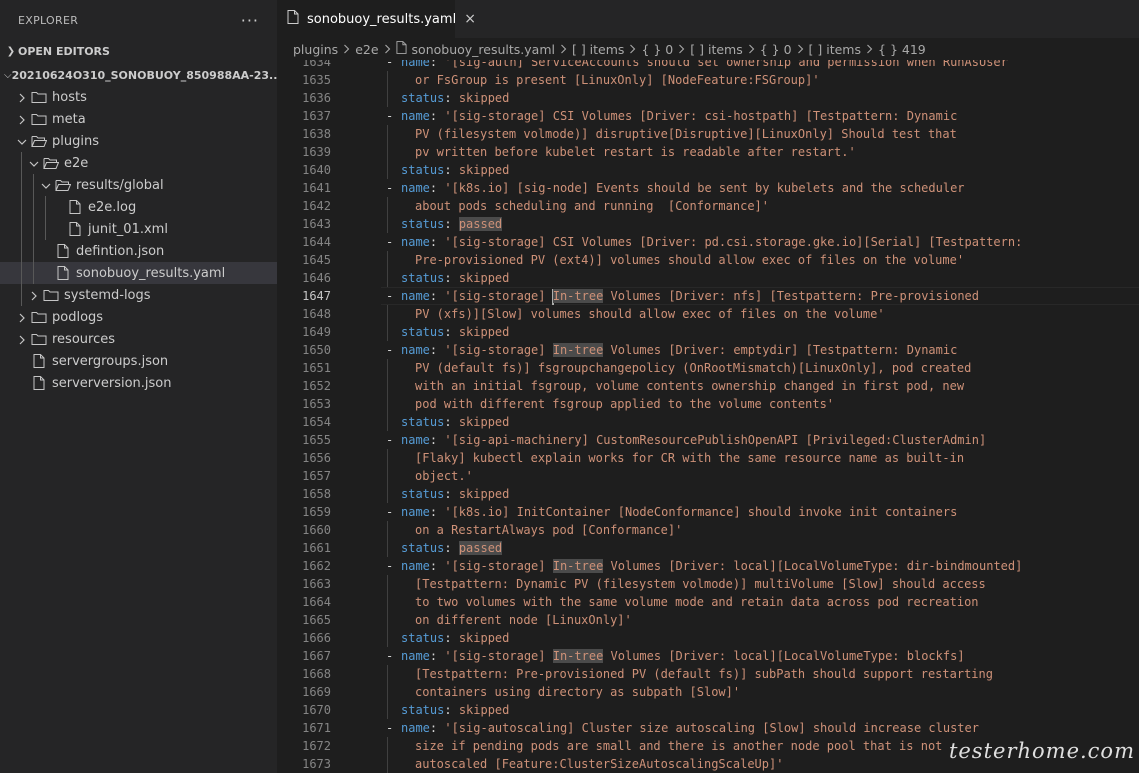 The height and width of the screenshot is (773, 1139). Describe the element at coordinates (455, 710) in the screenshot. I see `code-text: status: skipped` at that location.